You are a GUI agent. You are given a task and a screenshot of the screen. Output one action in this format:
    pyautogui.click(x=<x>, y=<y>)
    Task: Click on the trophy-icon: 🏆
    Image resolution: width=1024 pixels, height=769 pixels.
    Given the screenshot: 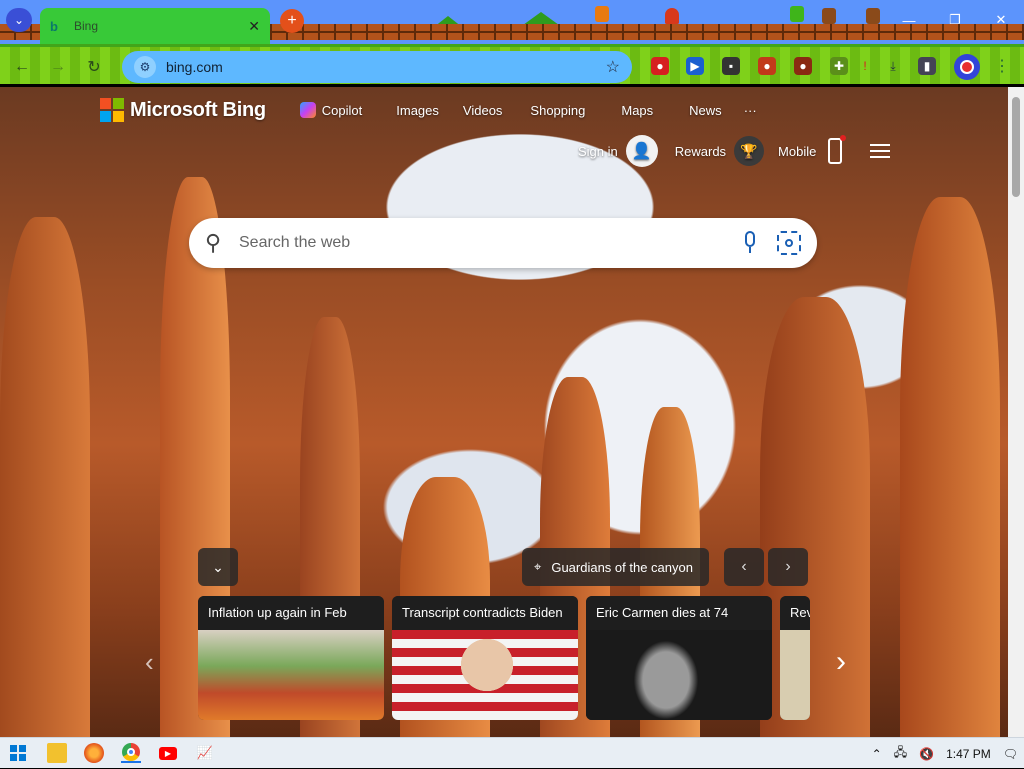 What is the action you would take?
    pyautogui.click(x=749, y=151)
    